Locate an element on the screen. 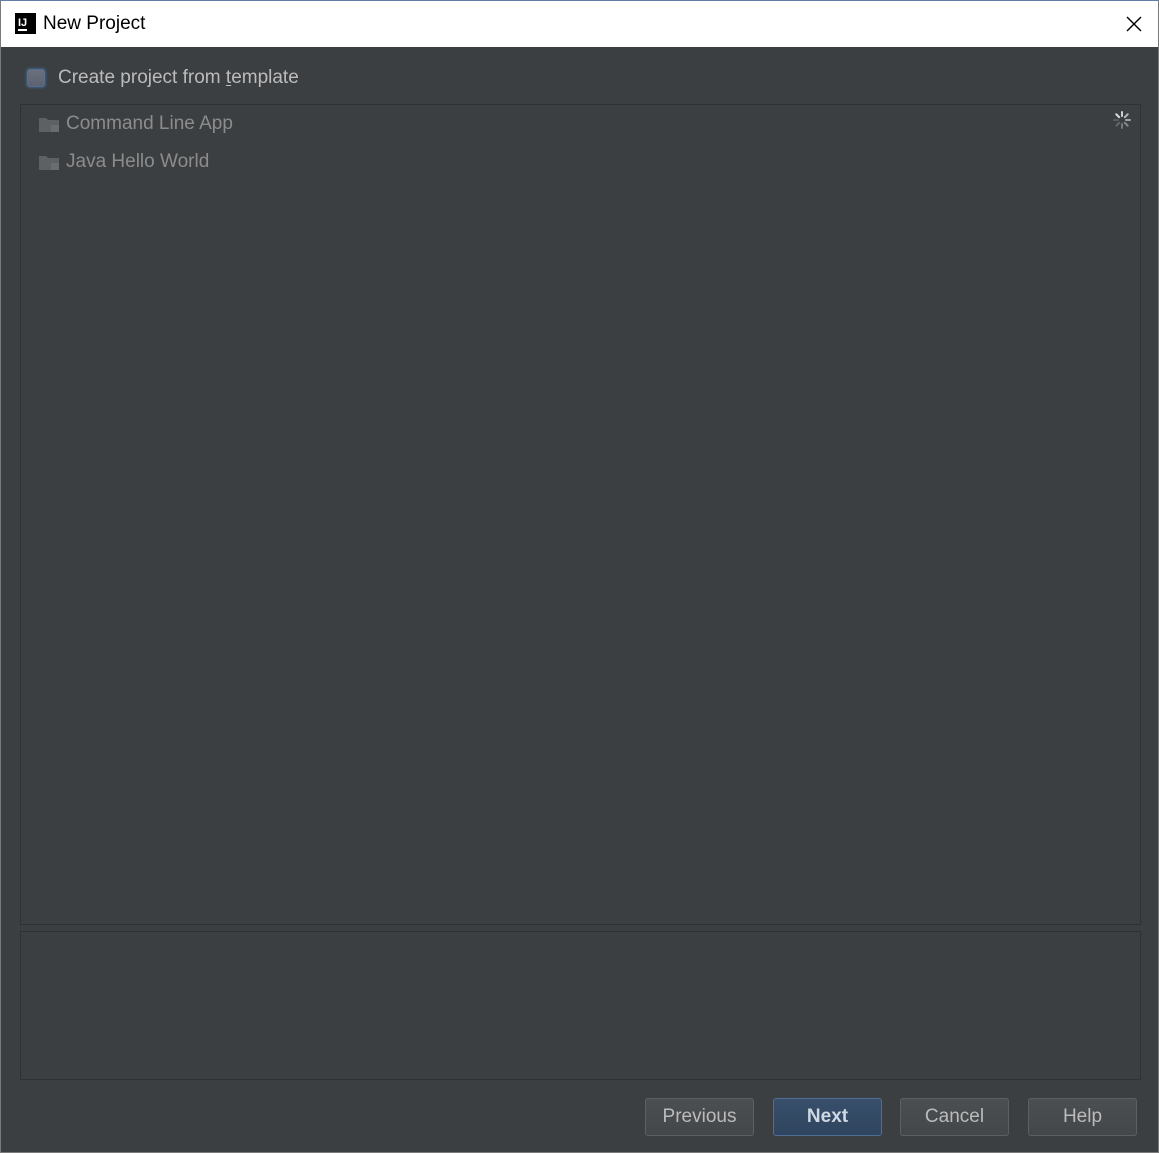  intellij-app-icon: IJ is located at coordinates (25, 23).